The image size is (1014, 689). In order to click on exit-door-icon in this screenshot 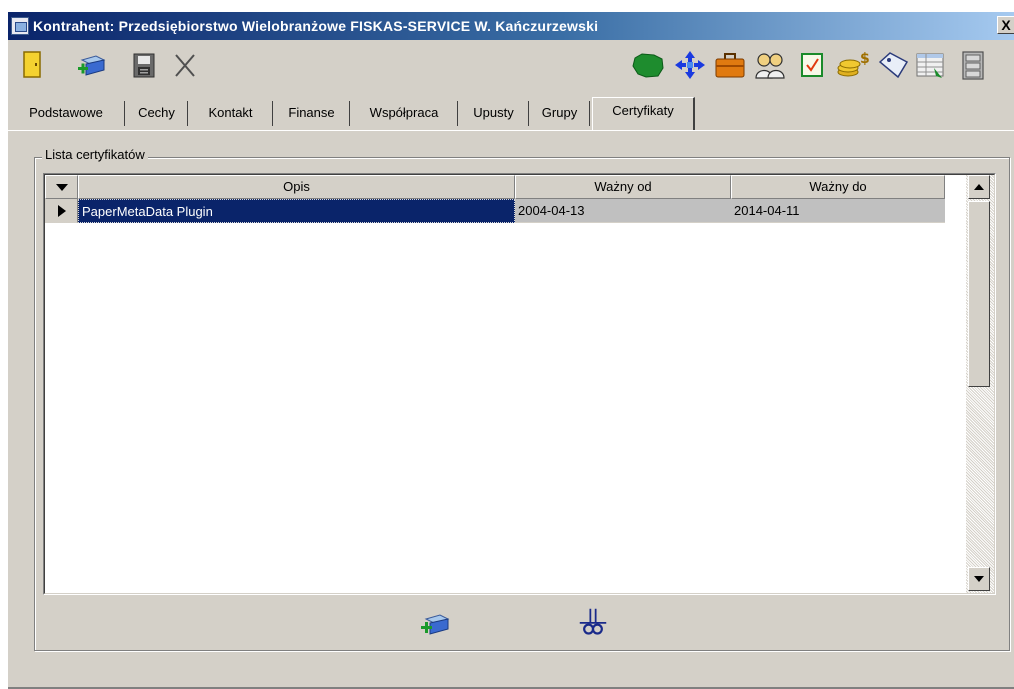, I will do `click(31, 65)`.